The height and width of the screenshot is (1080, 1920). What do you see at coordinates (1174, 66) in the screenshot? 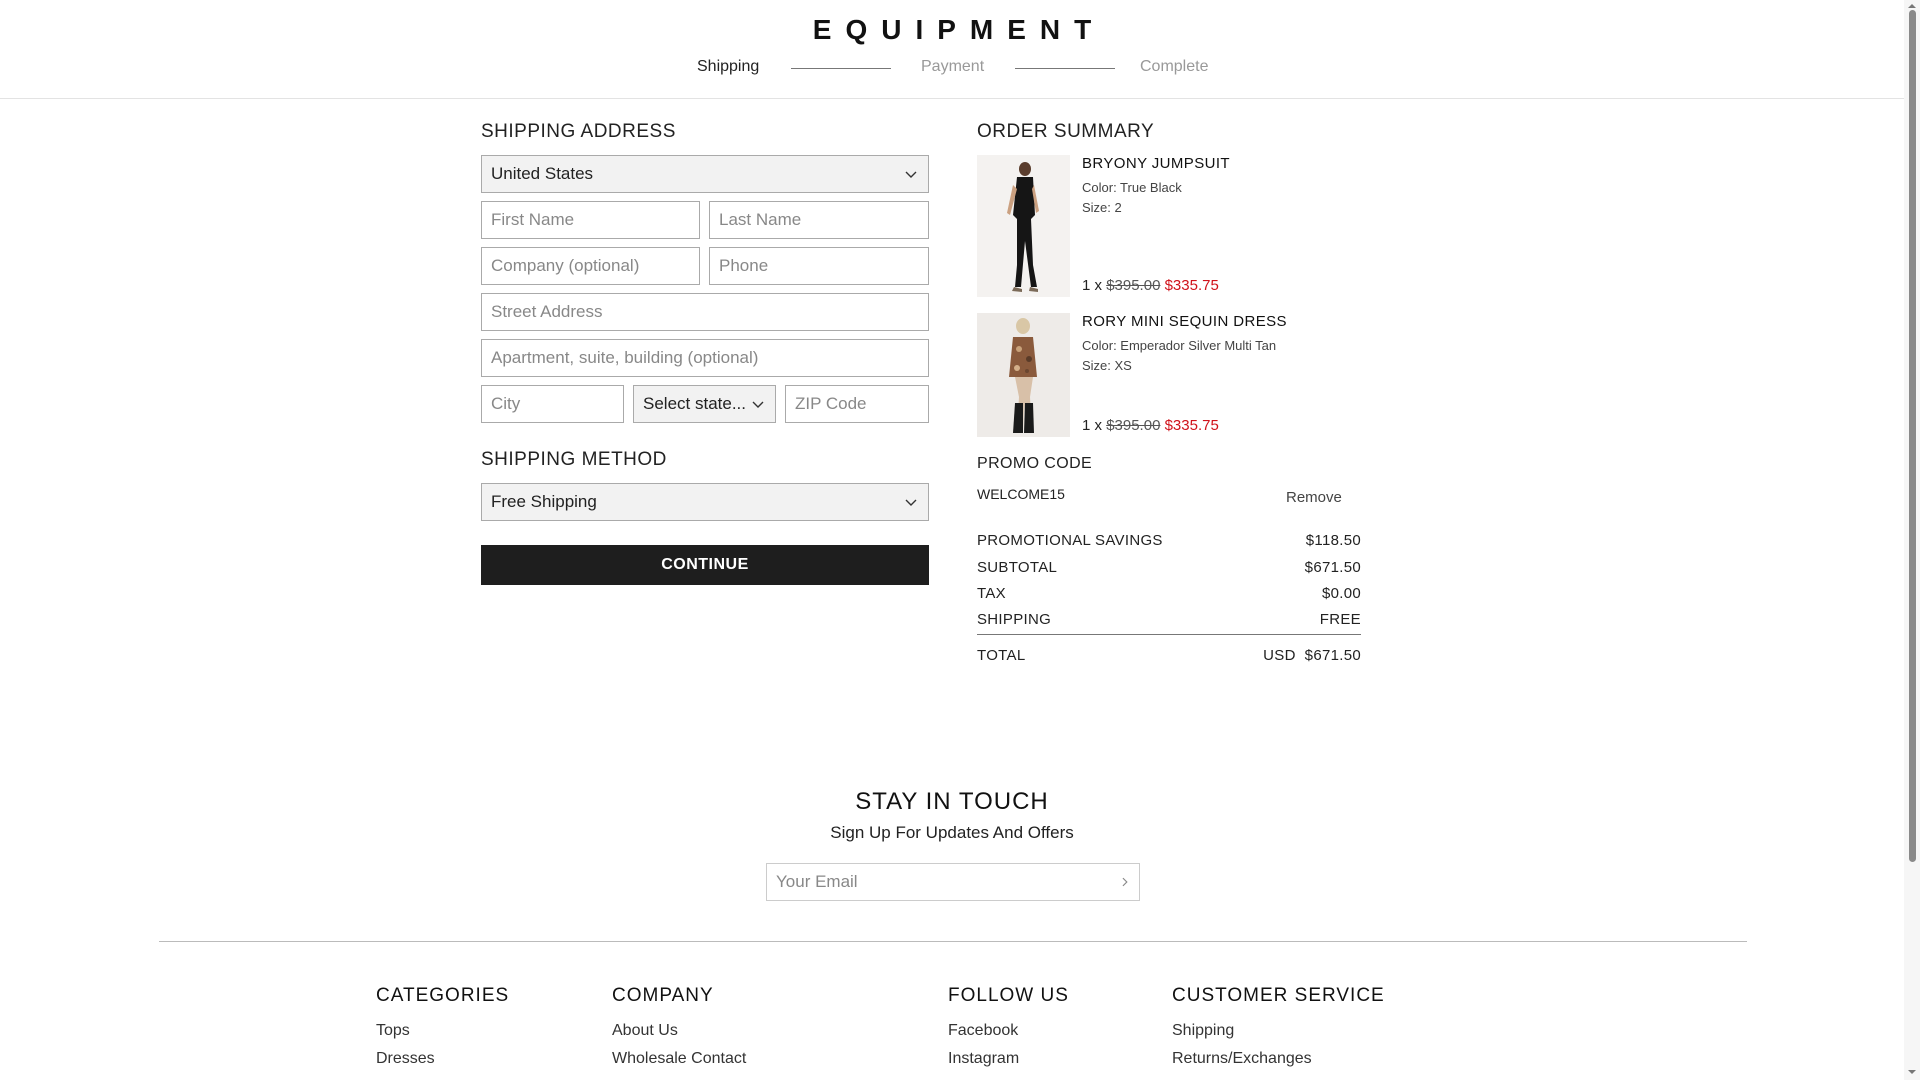
I see `step-complete: Complete` at bounding box center [1174, 66].